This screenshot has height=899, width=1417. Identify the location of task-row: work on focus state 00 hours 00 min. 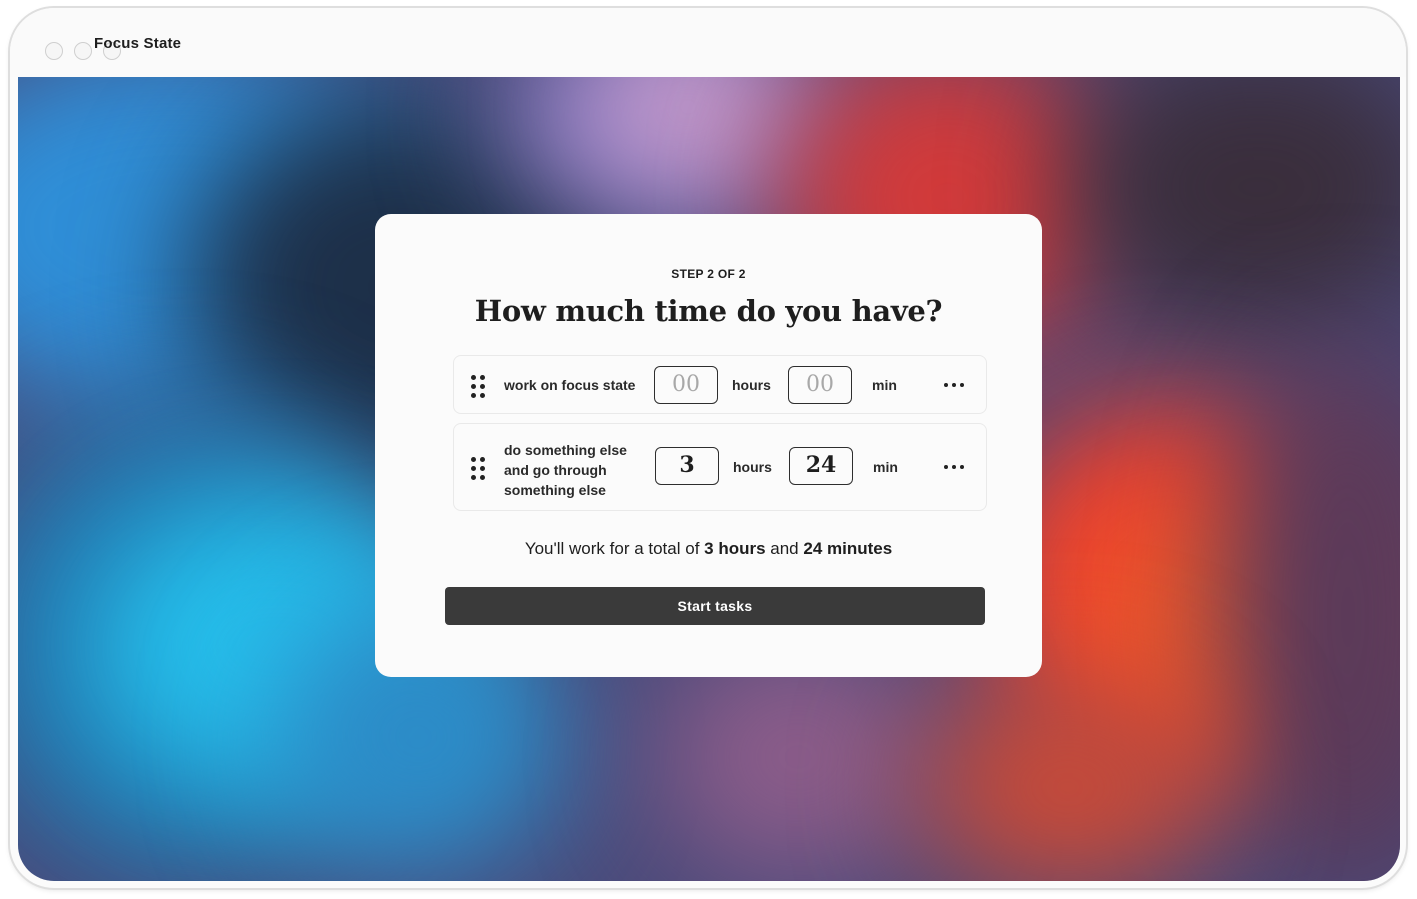
(720, 384).